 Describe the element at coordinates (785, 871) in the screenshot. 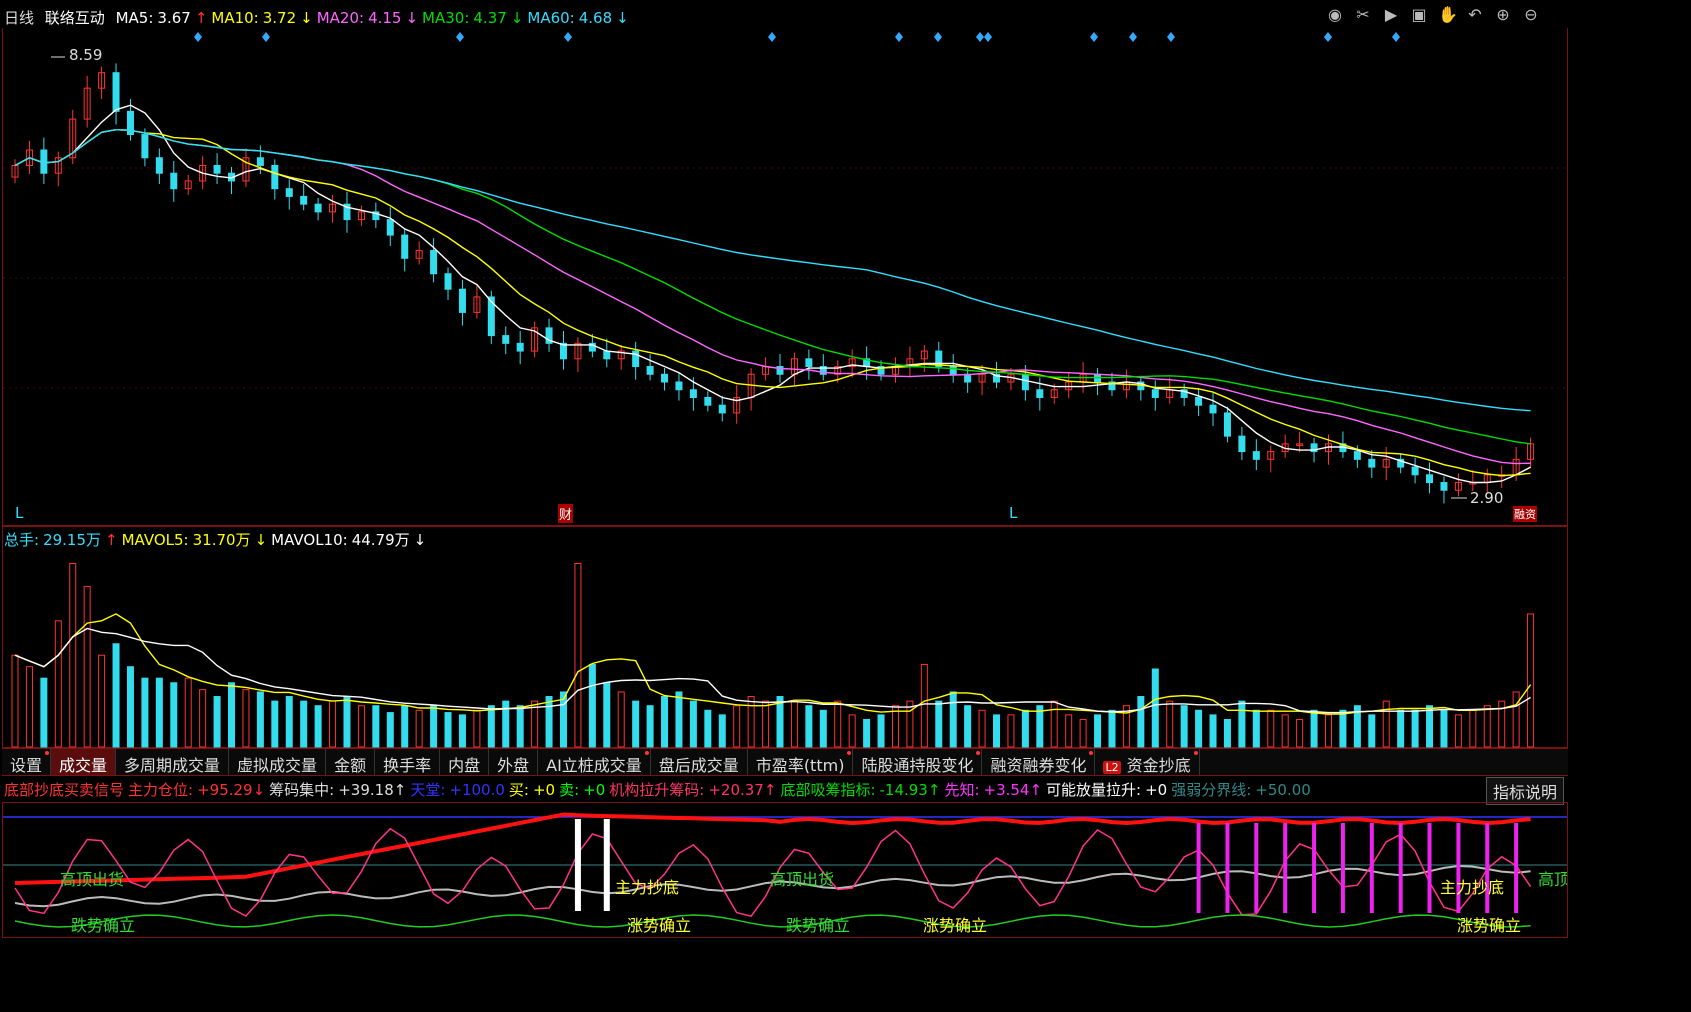

I see `indicator-chart: 高顶出货跌势确立 主力抄底涨势确立 高顶出货跌势确立 涨势确立 主力抄底涨势确立 高顶出货` at that location.